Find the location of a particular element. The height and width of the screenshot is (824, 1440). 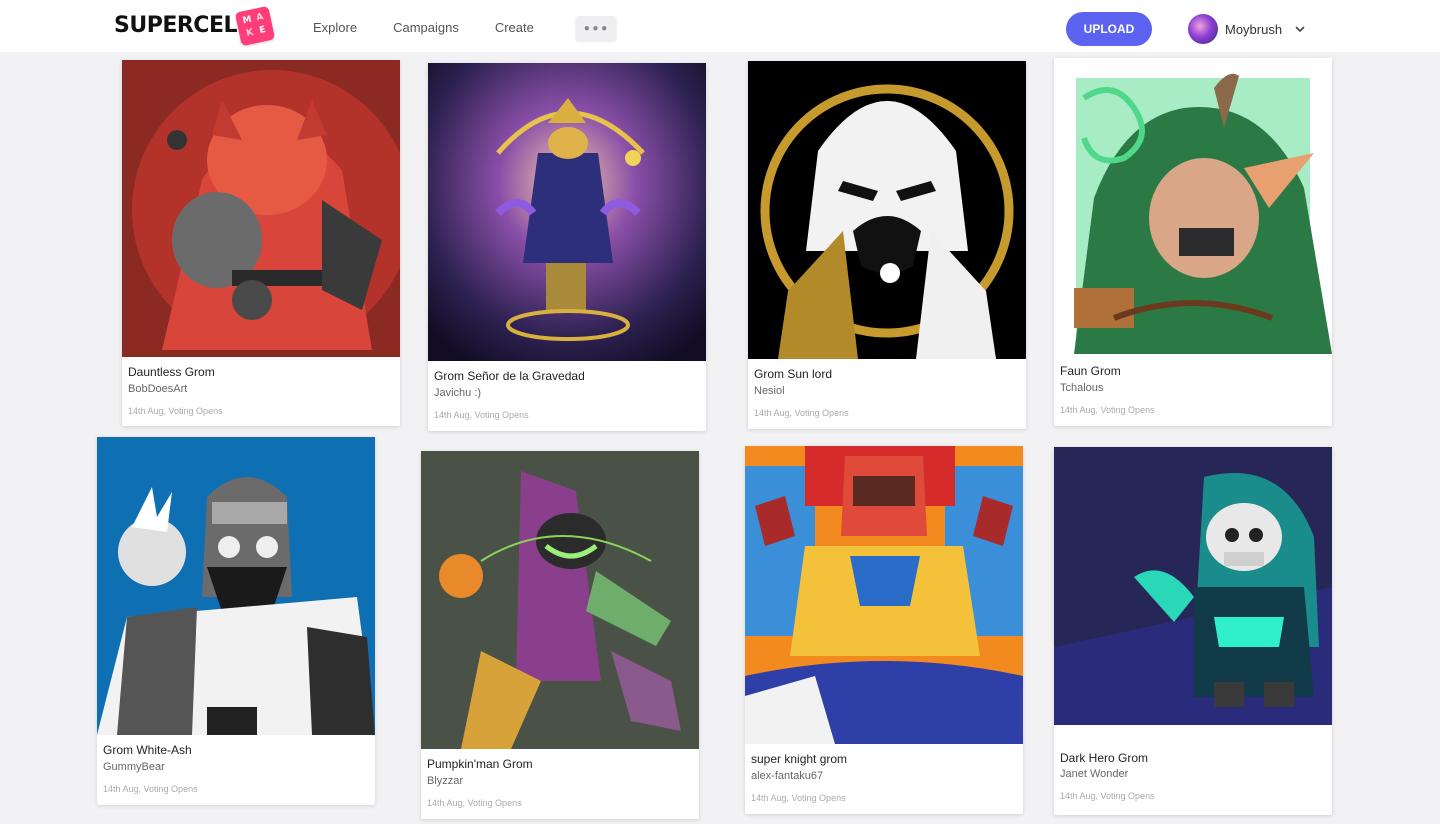

card-author: Tchalous is located at coordinates (1081, 388).